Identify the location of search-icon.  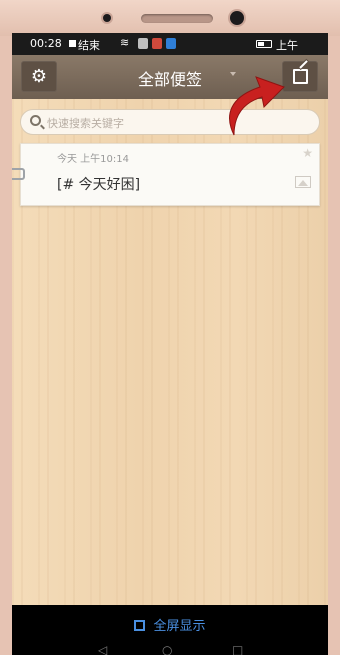
(35, 120).